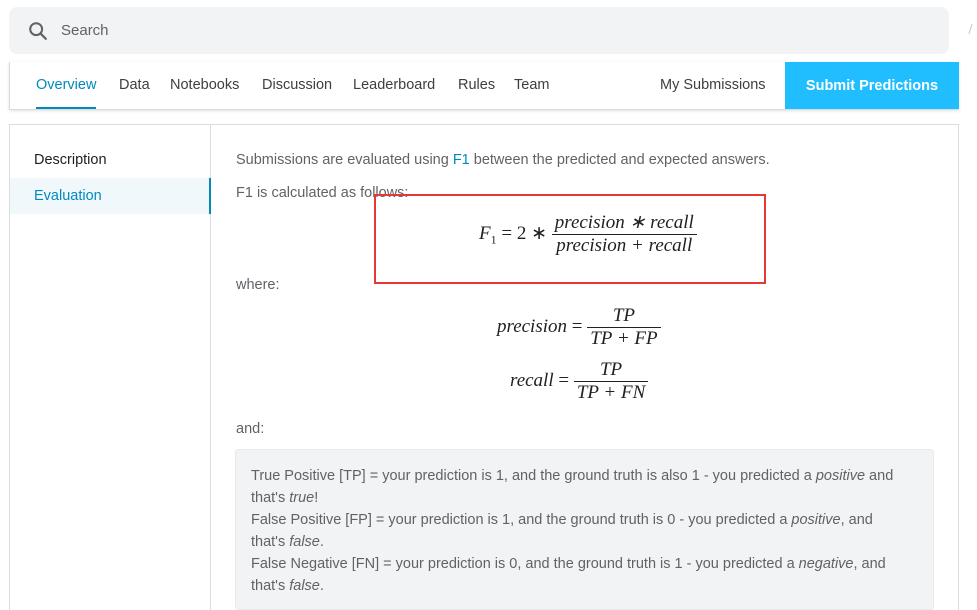 This screenshot has width=977, height=610. I want to click on fn-definition-line-2: that's false., so click(287, 586).